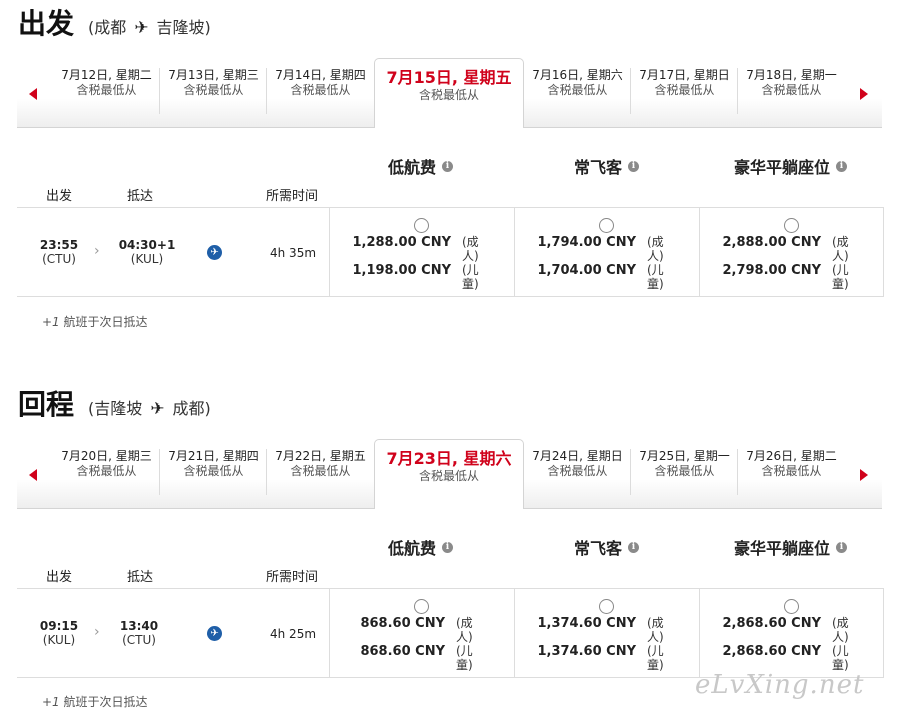 Image resolution: width=900 pixels, height=719 pixels. I want to click on date-tab-0: 7月12日, 星期二 含税最低从, so click(106, 91).